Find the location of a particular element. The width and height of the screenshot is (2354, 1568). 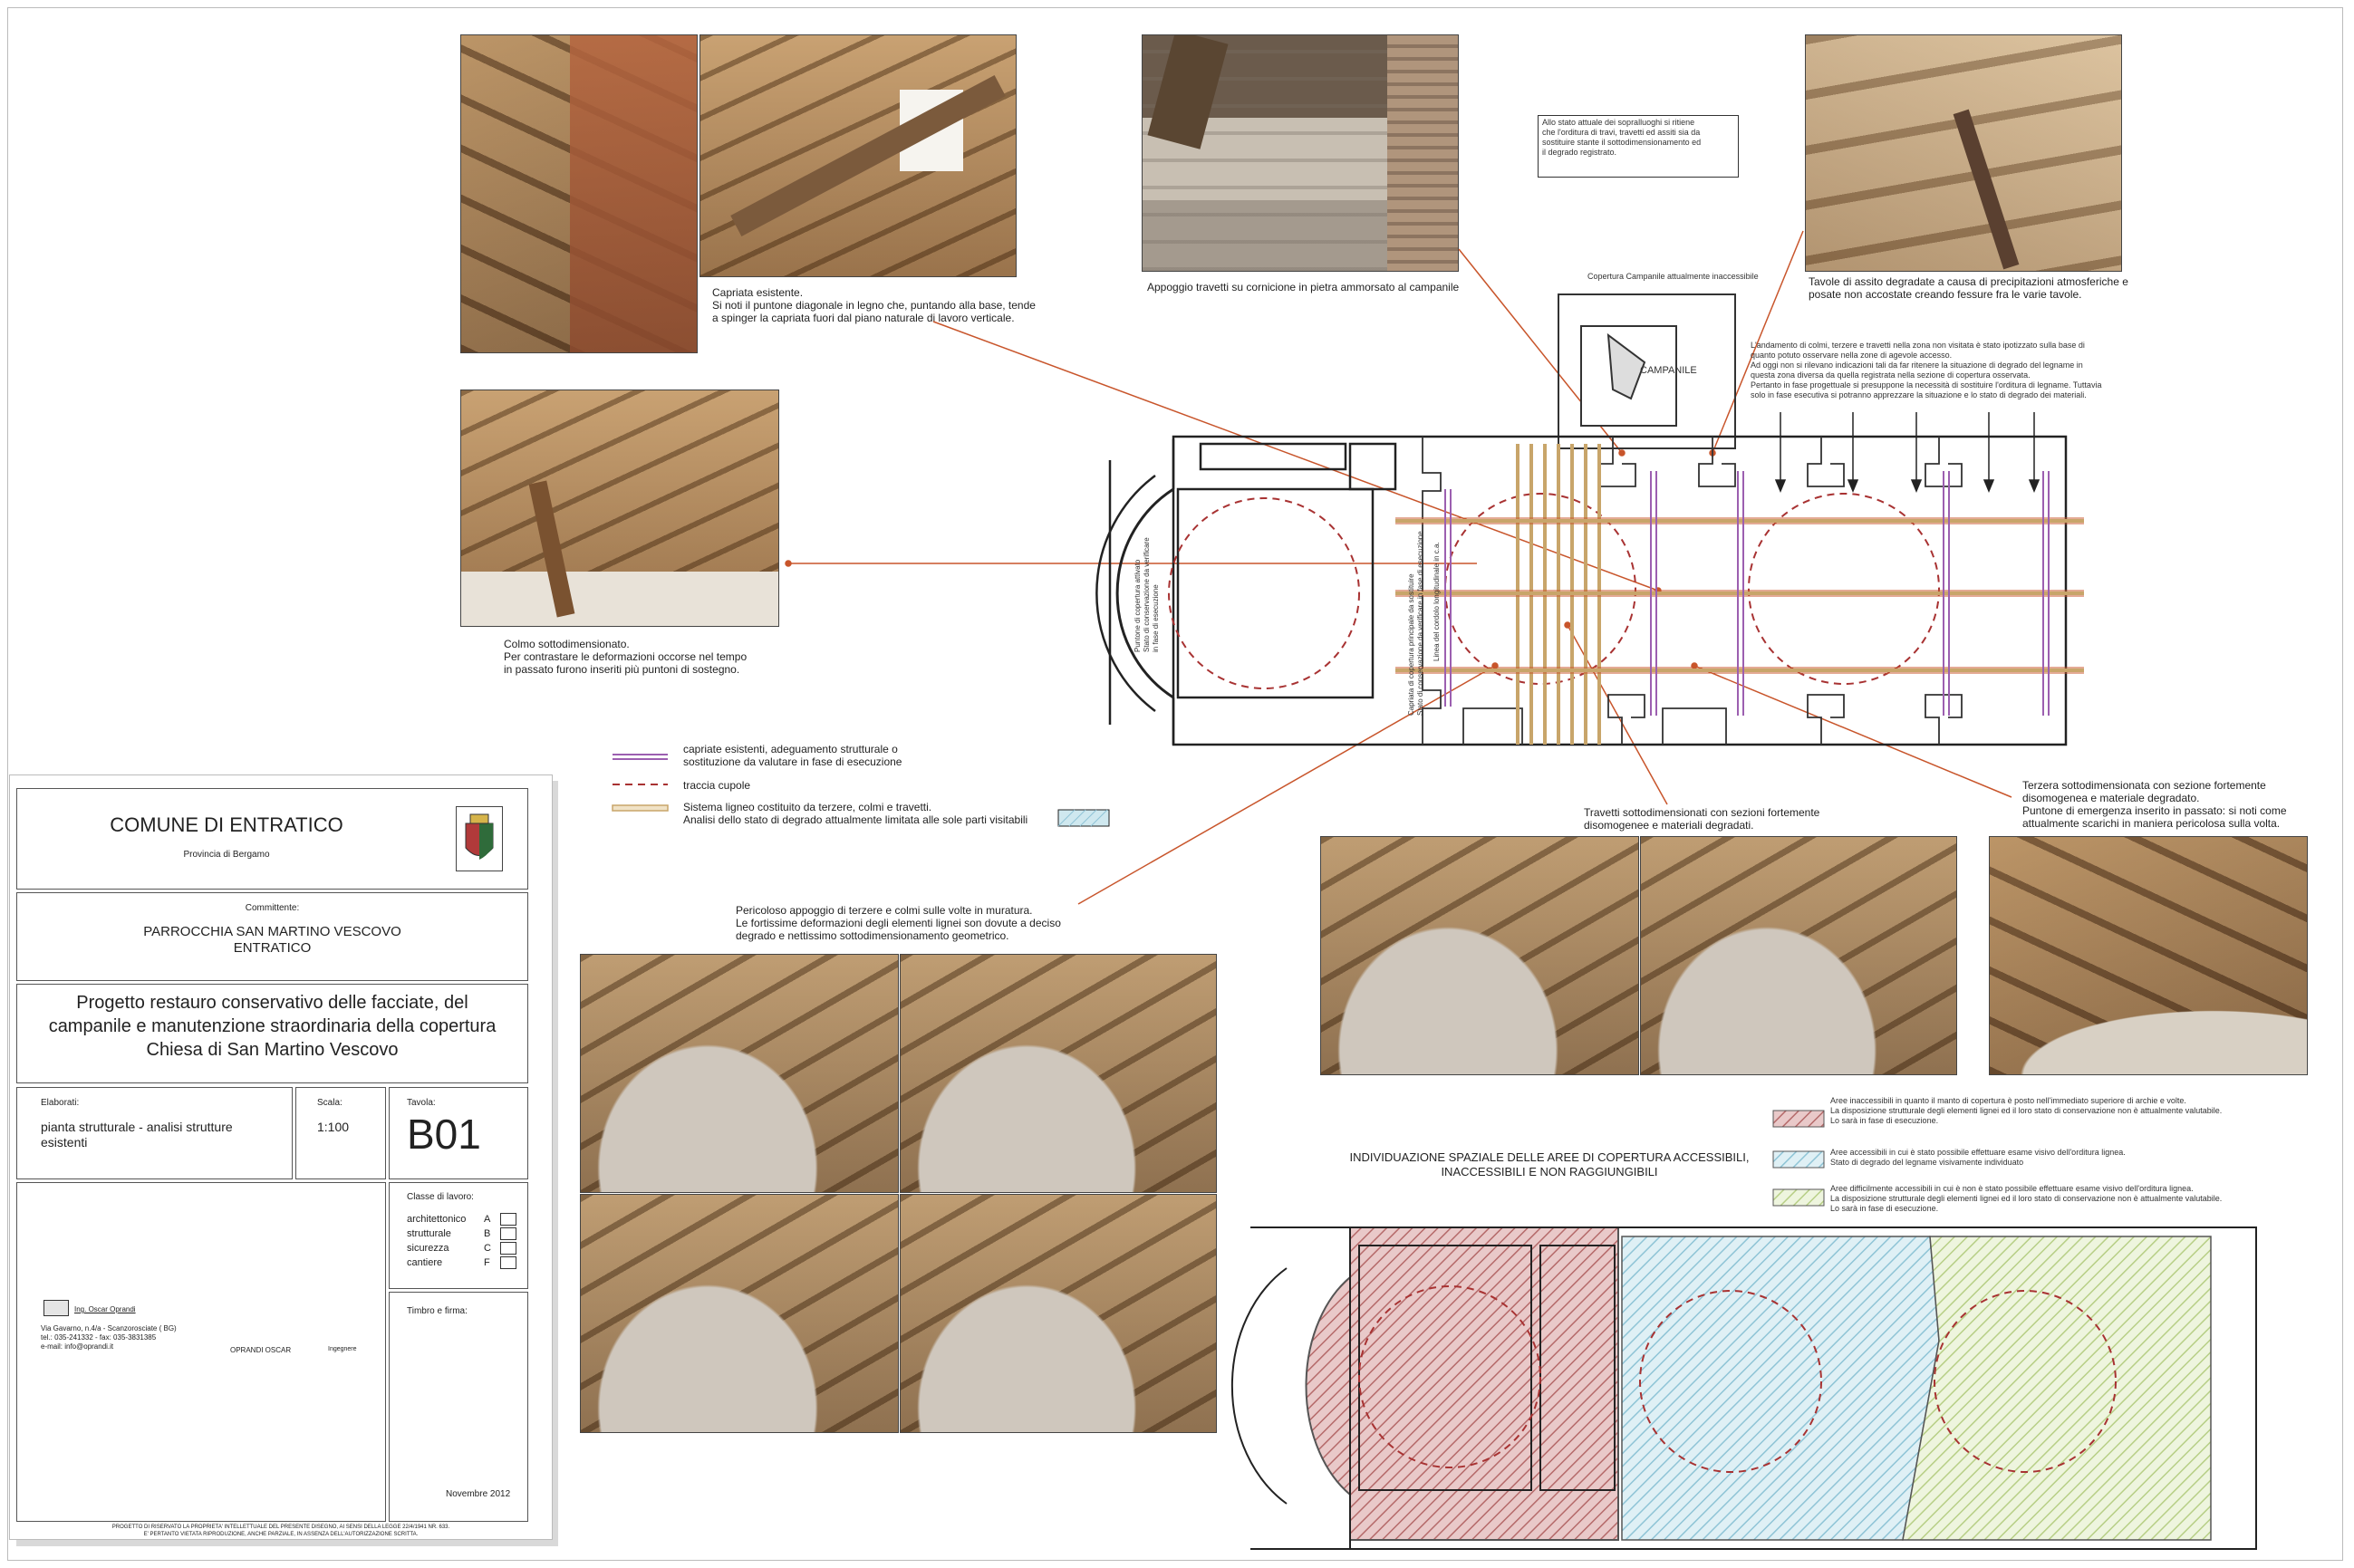

zone-swatch-red is located at coordinates (1798, 1119).